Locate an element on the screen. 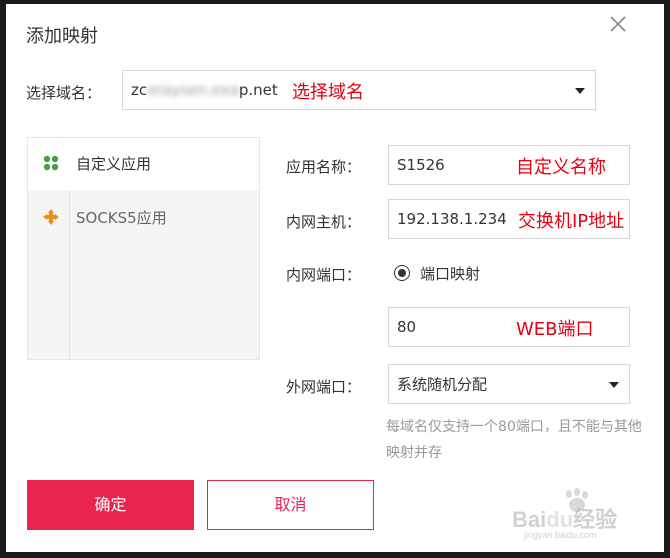  intranet-port-annotation: WEB端口 is located at coordinates (555, 329).